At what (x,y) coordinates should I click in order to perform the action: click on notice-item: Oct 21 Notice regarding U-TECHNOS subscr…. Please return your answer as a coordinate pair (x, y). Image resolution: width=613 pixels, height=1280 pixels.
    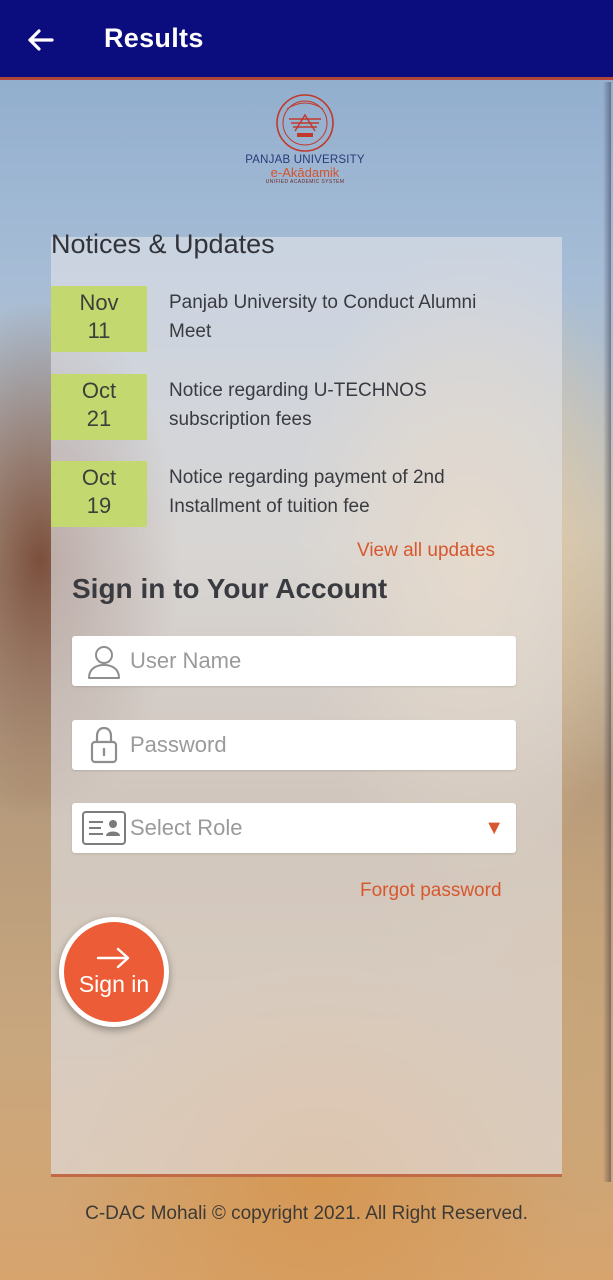
    Looking at the image, I should click on (281, 407).